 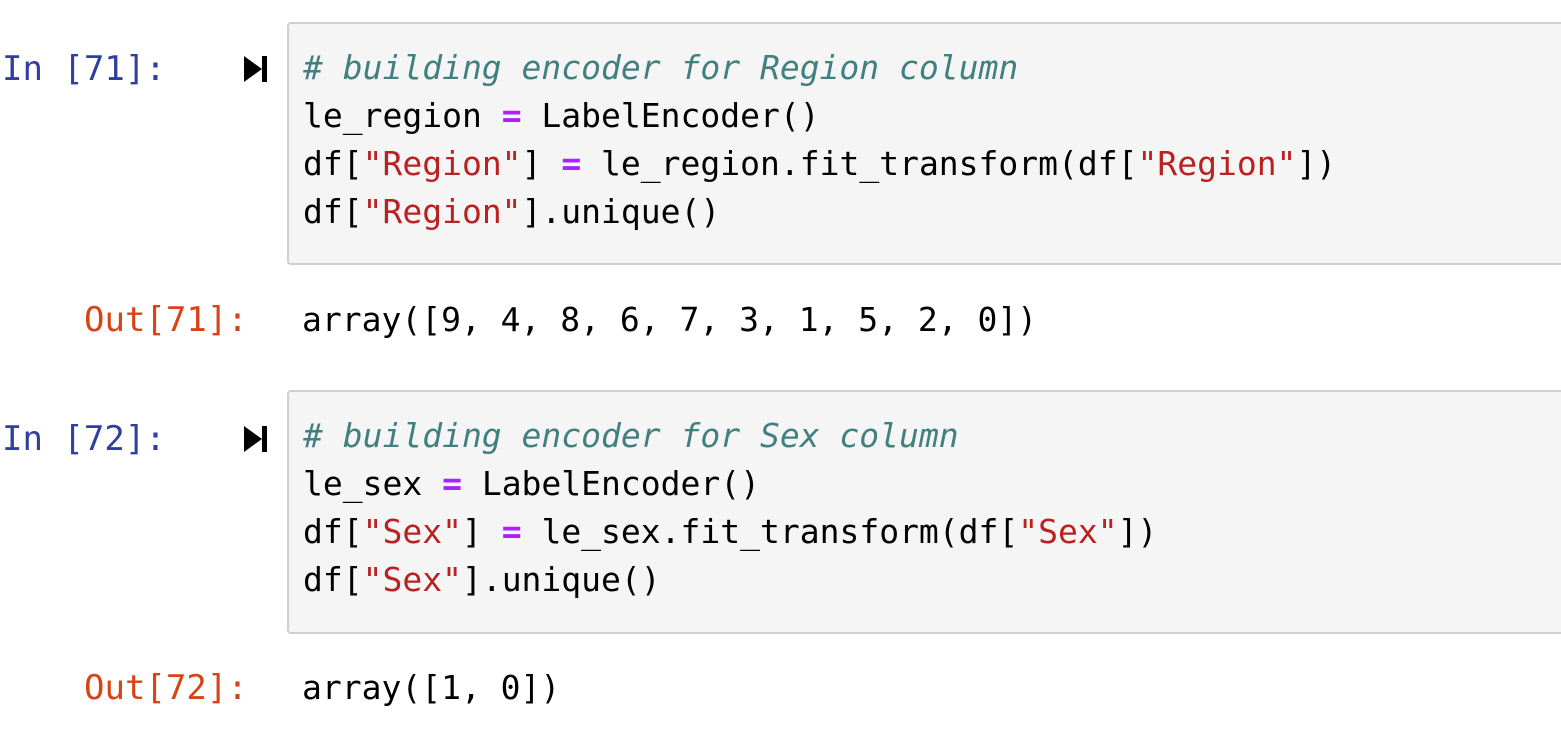 What do you see at coordinates (932, 212) in the screenshot?
I see `code-line: df["Region"].unique()` at bounding box center [932, 212].